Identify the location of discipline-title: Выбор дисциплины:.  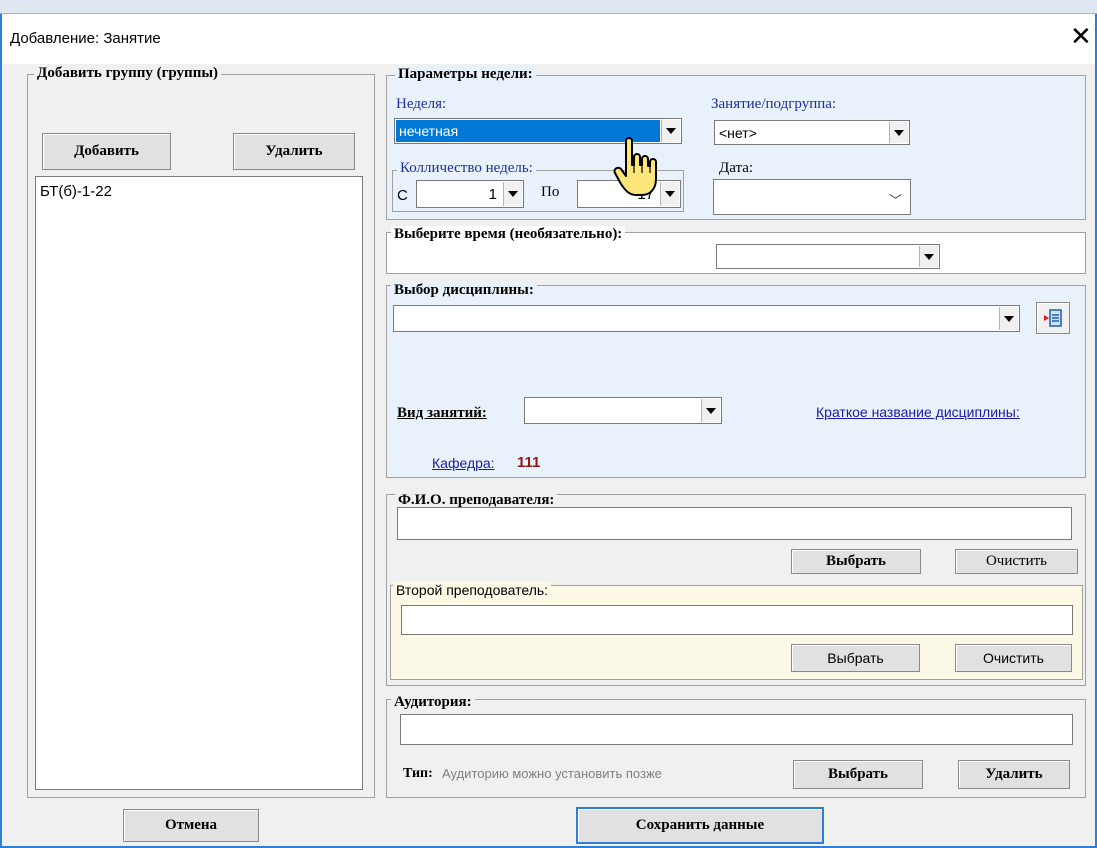
(464, 290).